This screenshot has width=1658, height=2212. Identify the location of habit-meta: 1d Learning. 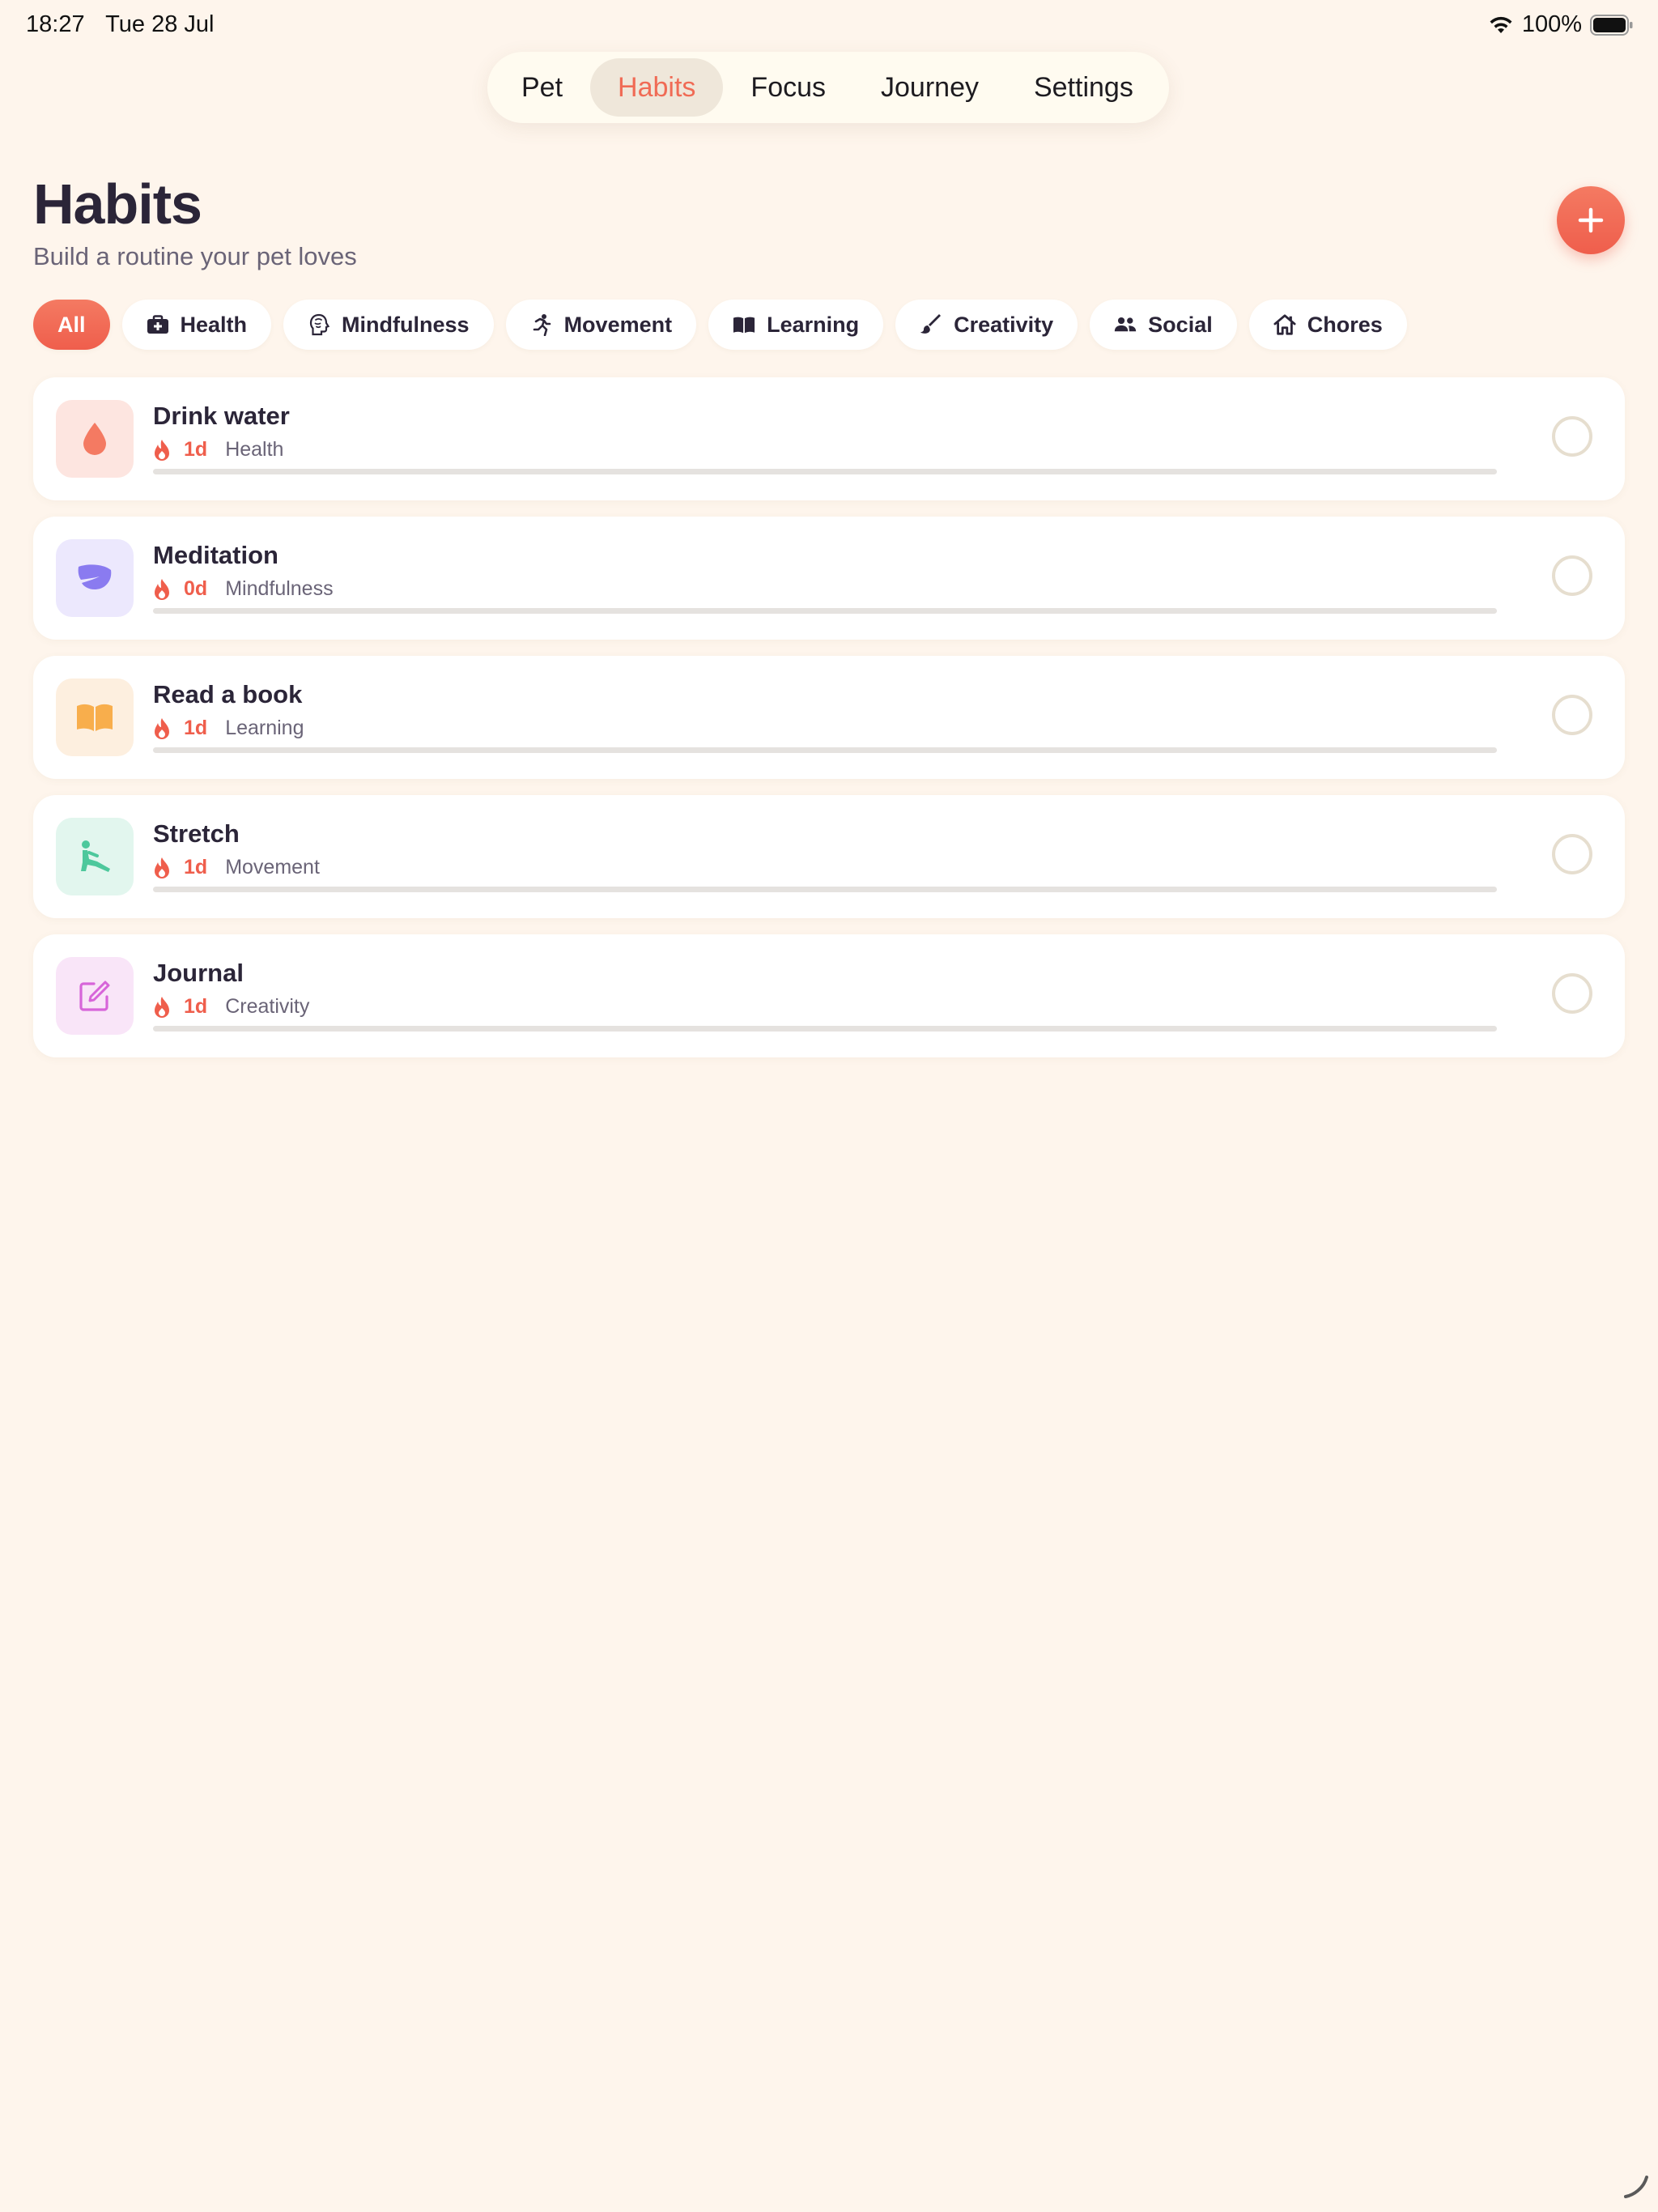
(228, 728).